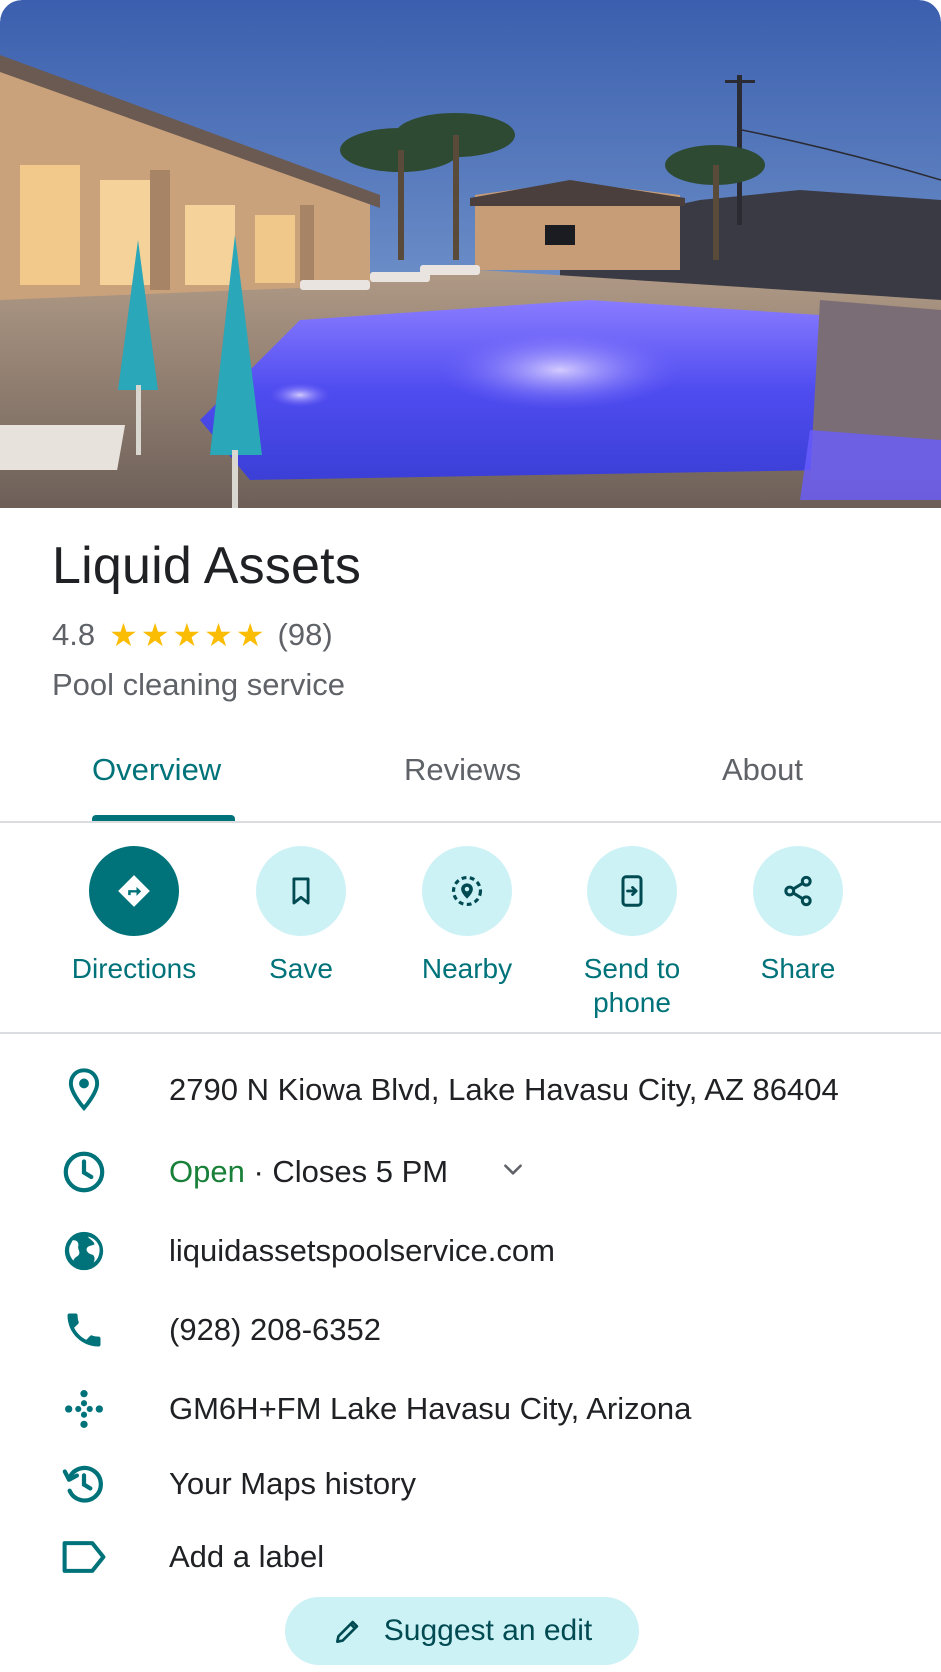  I want to click on send-to-phone-label: Send to phone, so click(632, 985).